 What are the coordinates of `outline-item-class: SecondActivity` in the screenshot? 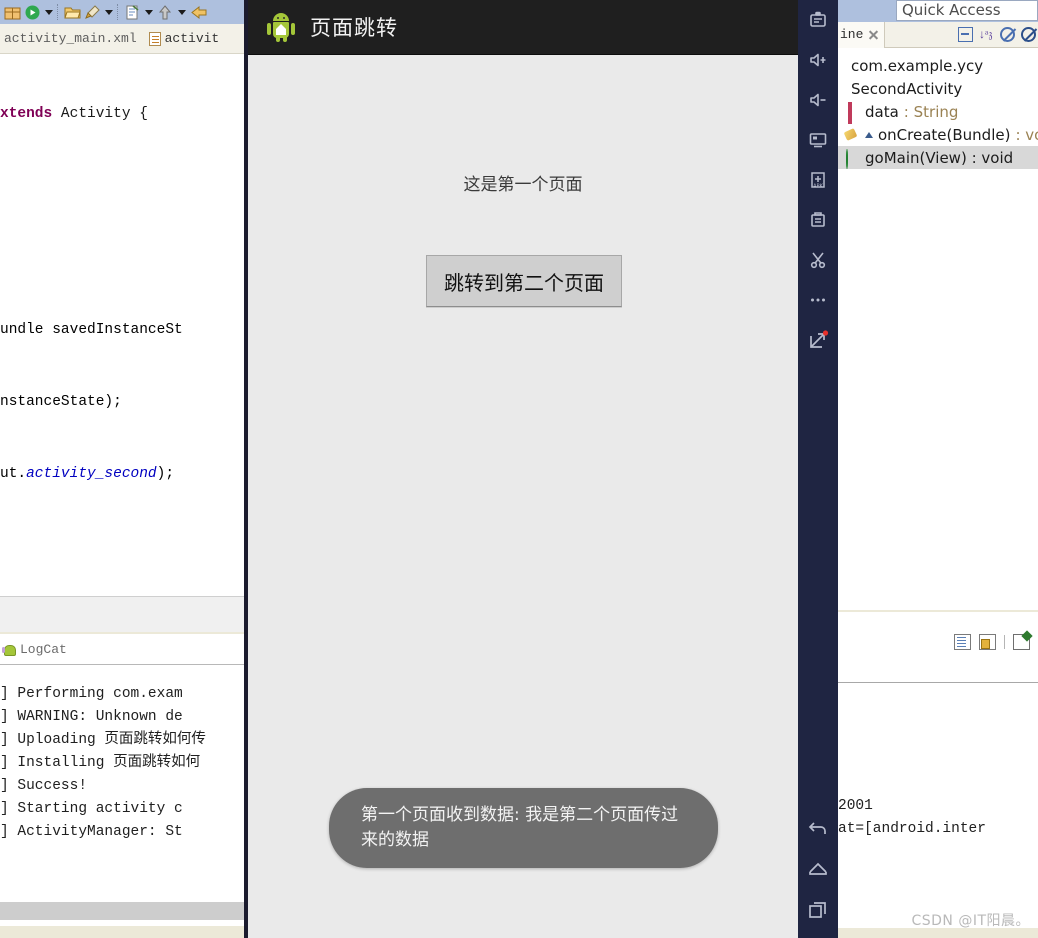 It's located at (938, 88).